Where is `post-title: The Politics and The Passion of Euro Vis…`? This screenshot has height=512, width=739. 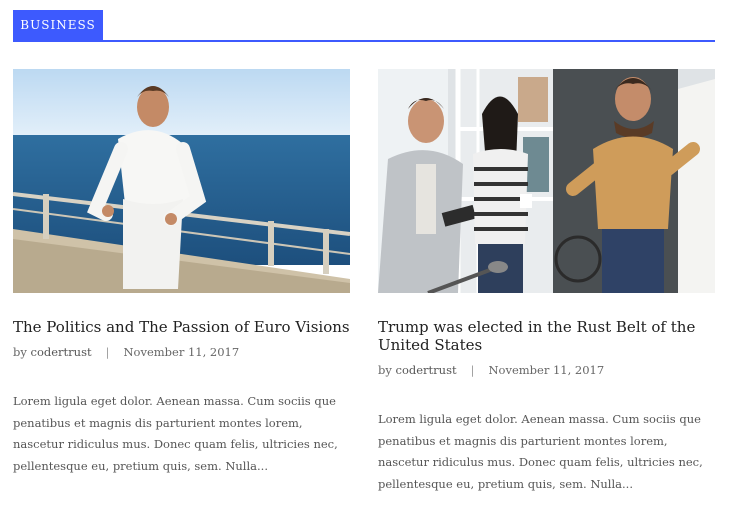
post-title: The Politics and The Passion of Euro Vis… is located at coordinates (181, 327).